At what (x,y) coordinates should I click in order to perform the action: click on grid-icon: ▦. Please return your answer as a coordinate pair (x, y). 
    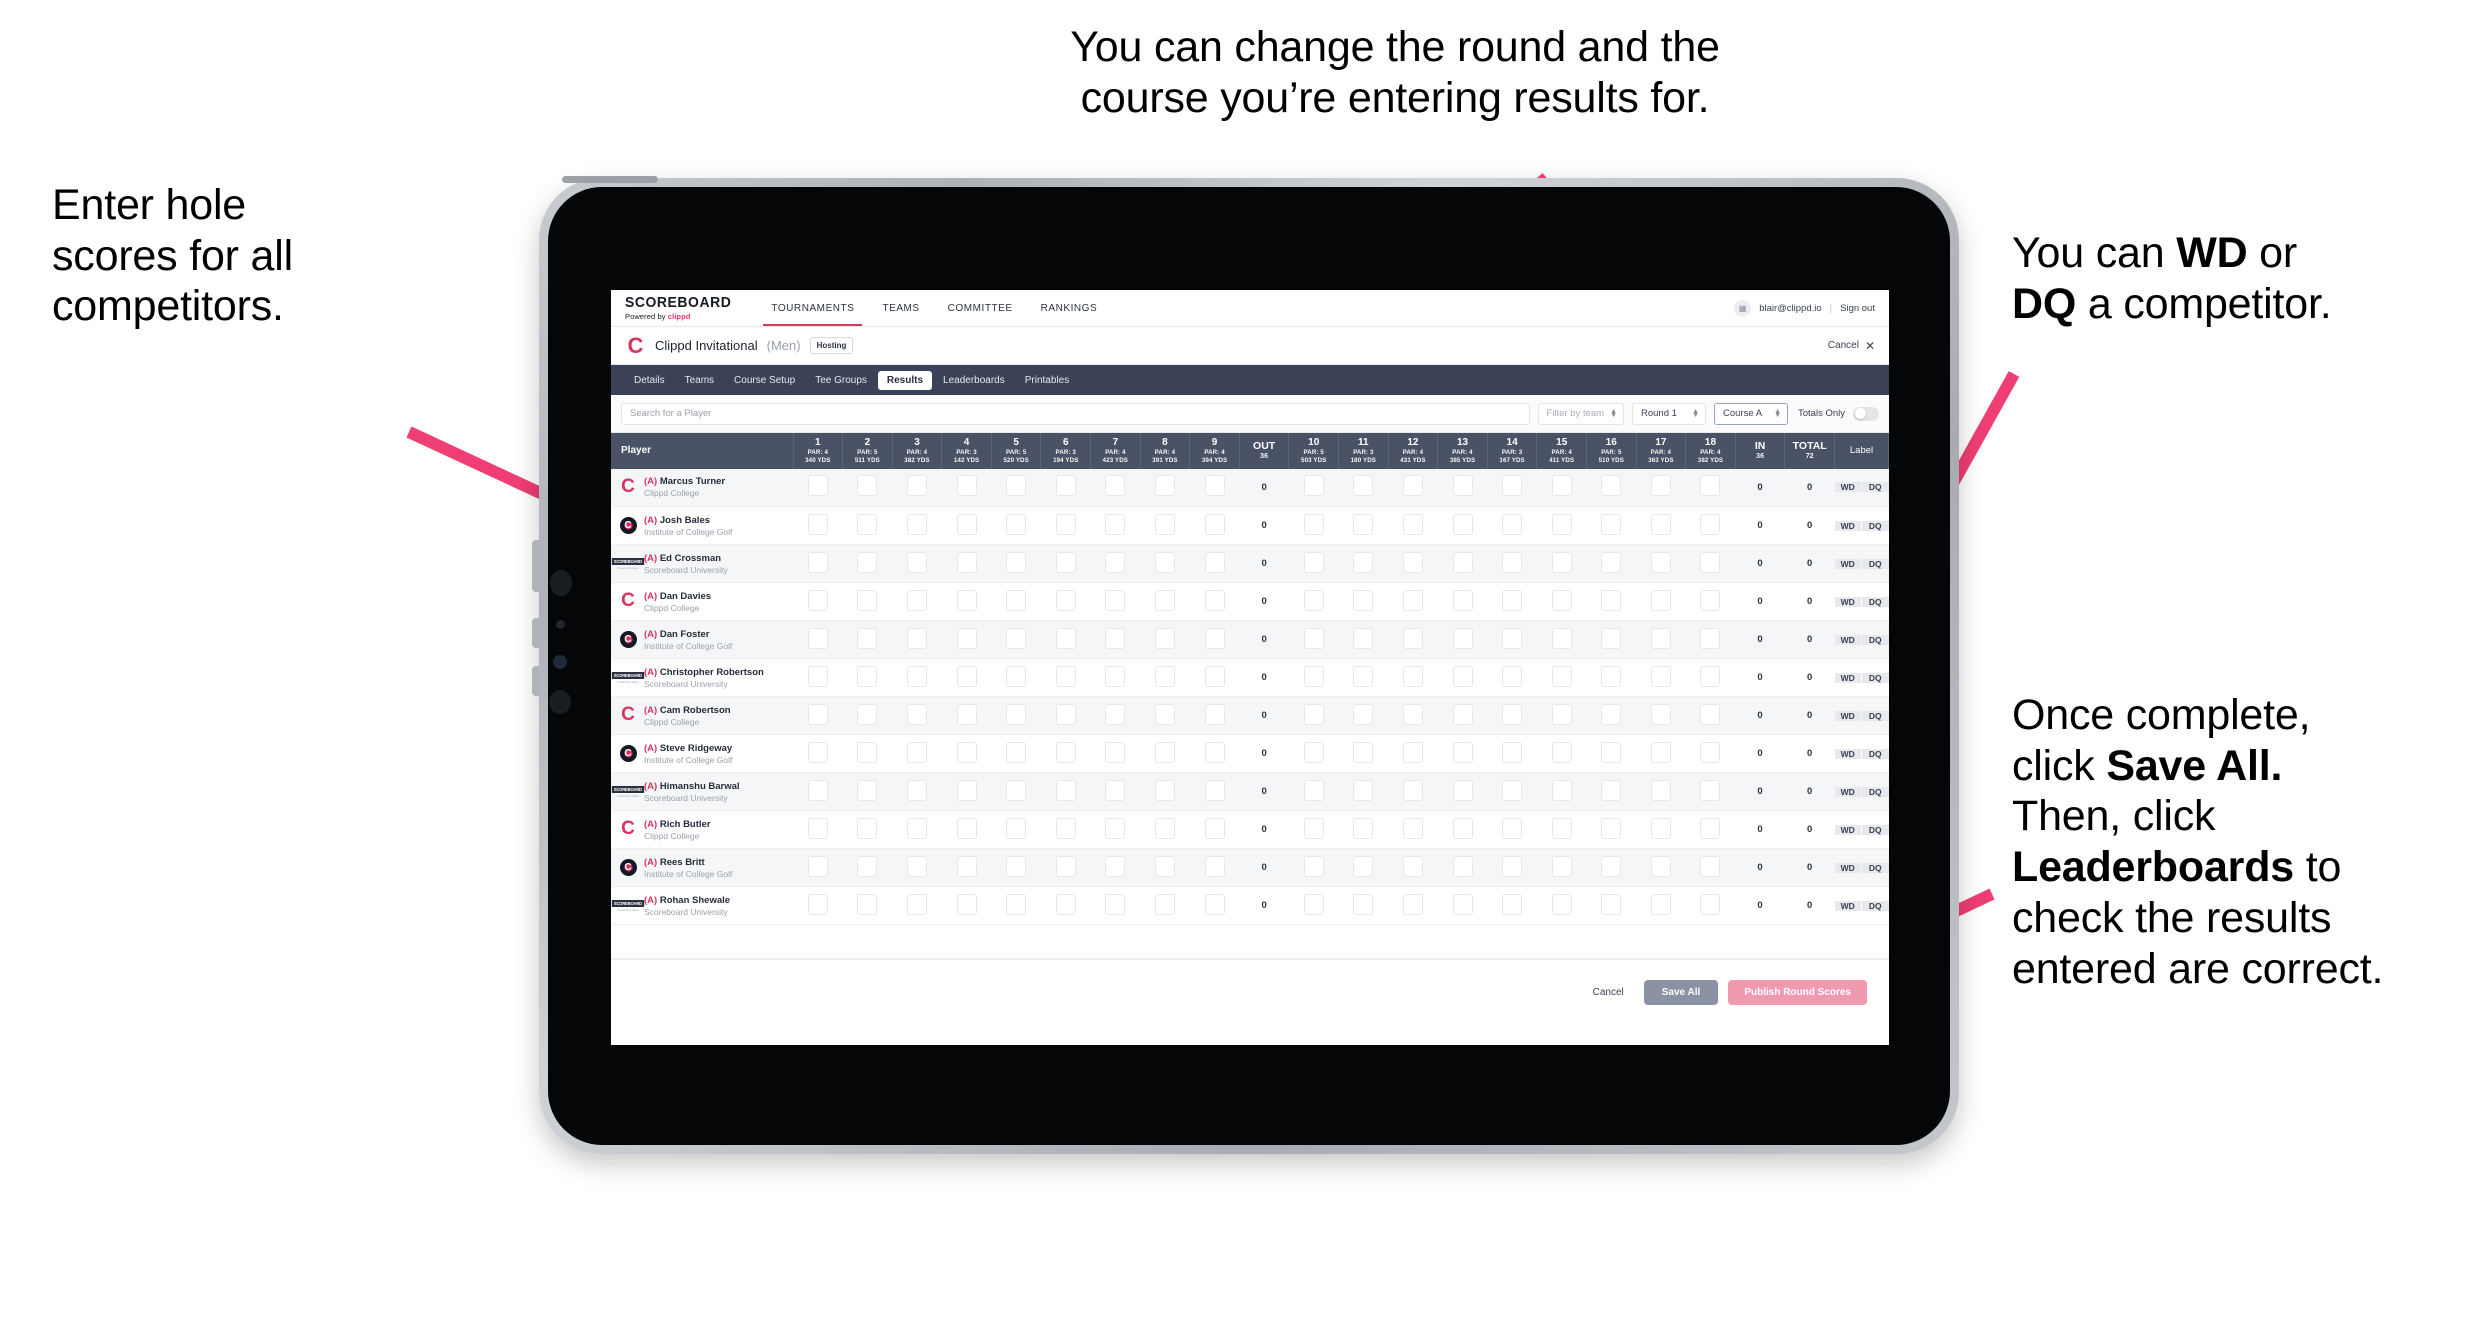
    Looking at the image, I should click on (1743, 308).